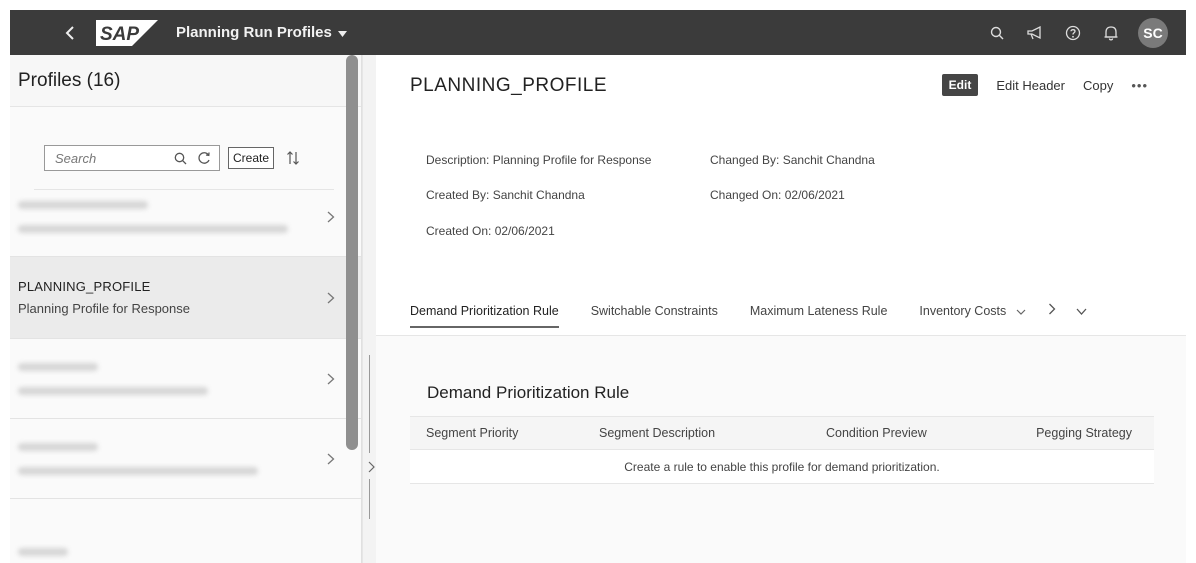 The width and height of the screenshot is (1196, 563). What do you see at coordinates (71, 33) in the screenshot?
I see `back-icon` at bounding box center [71, 33].